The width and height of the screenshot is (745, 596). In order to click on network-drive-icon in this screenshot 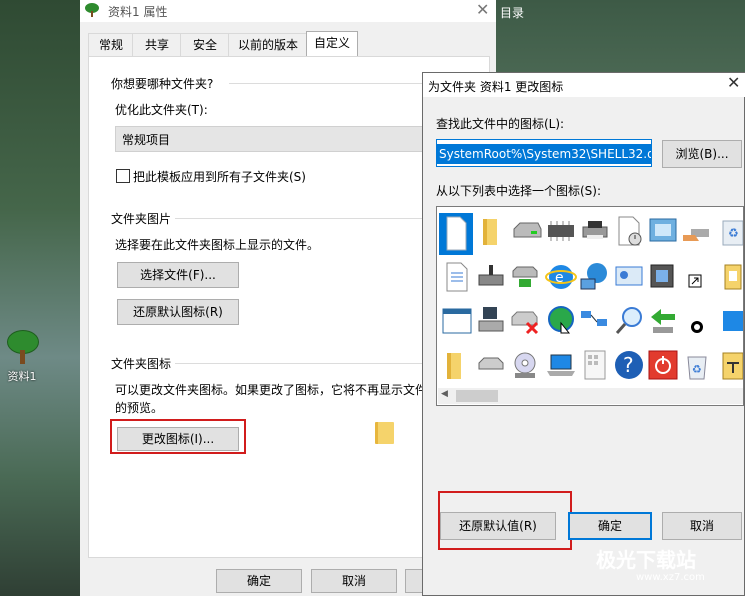, I will do `click(491, 277)`.